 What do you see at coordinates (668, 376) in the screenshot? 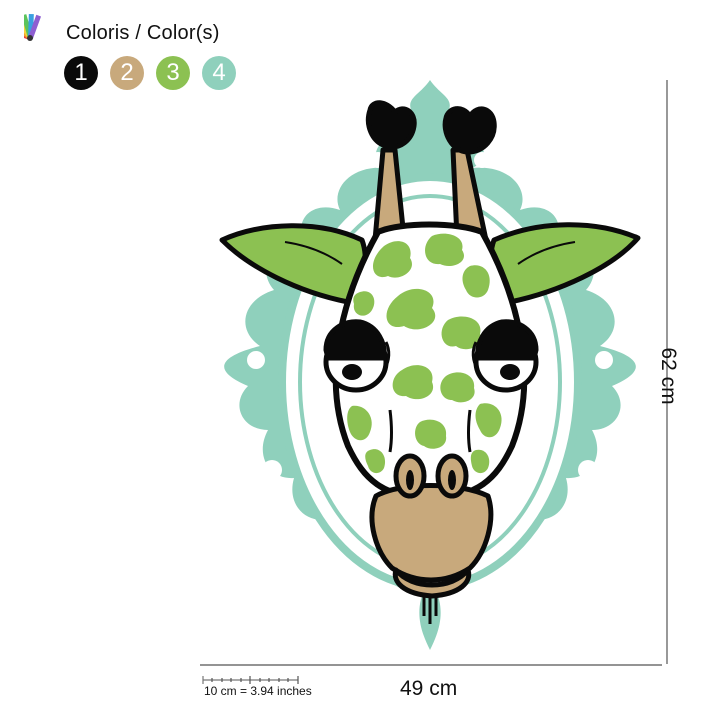
I see `height-dimension-label: 62 cm` at bounding box center [668, 376].